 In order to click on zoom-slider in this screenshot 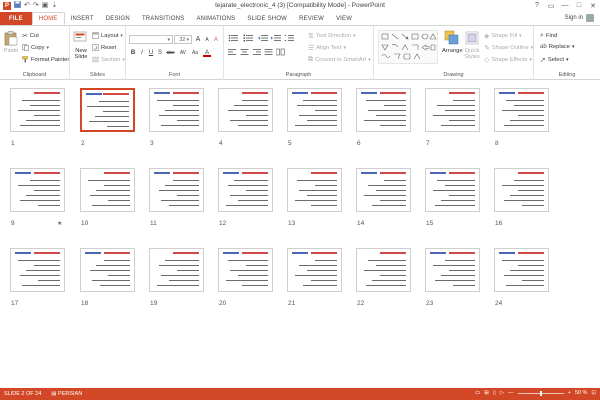, I will do `click(540, 393)`.